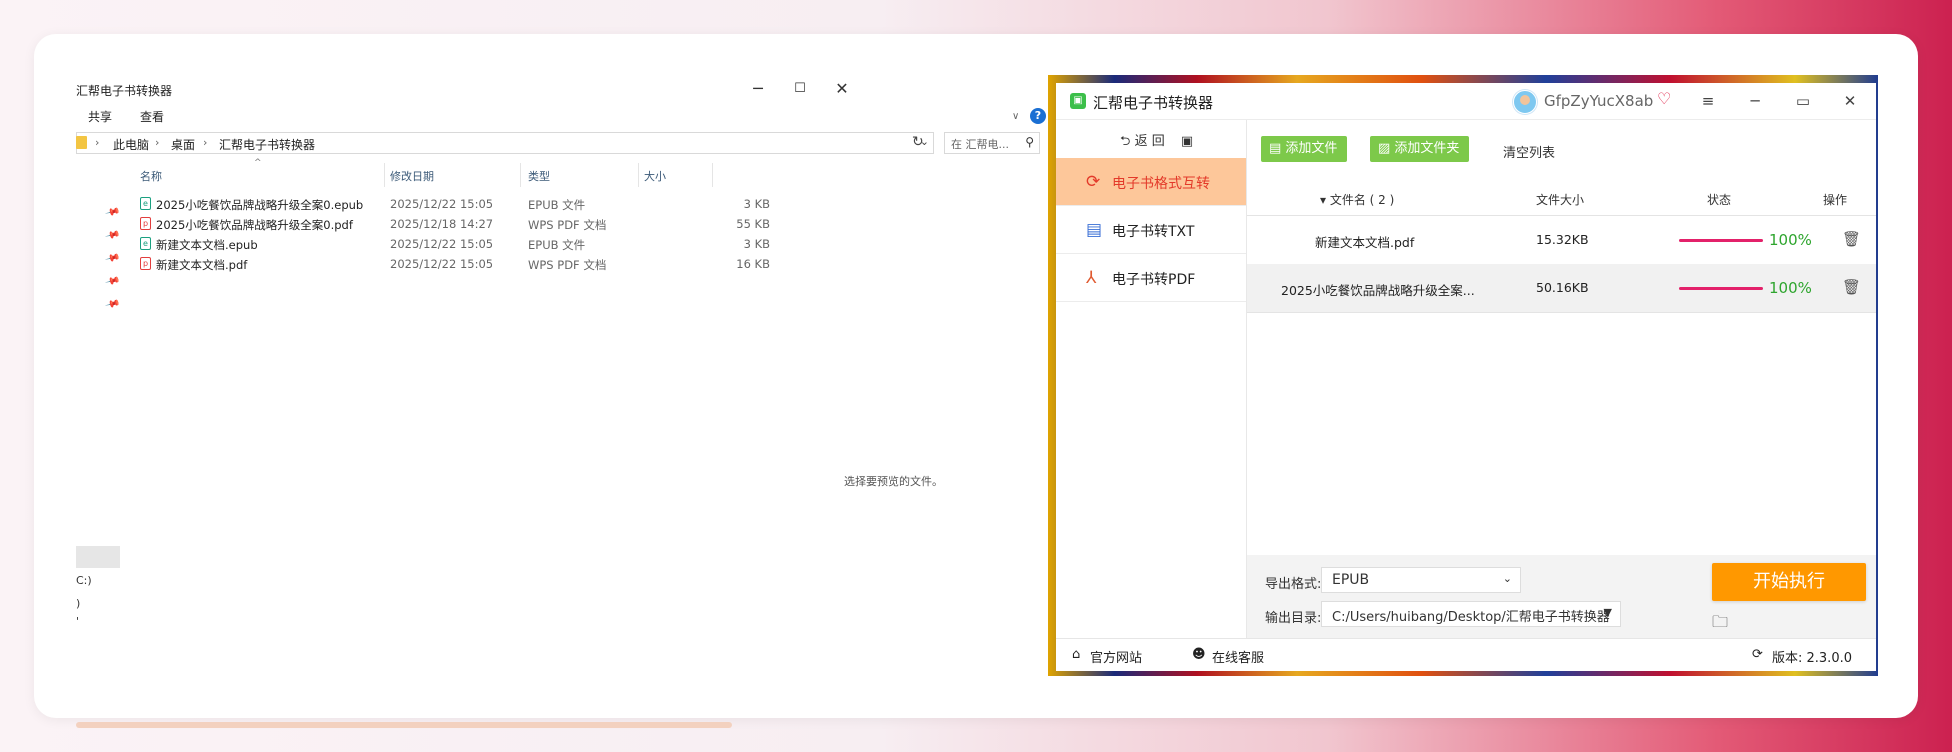  I want to click on export-format-select: EPUB ⌄, so click(1421, 580).